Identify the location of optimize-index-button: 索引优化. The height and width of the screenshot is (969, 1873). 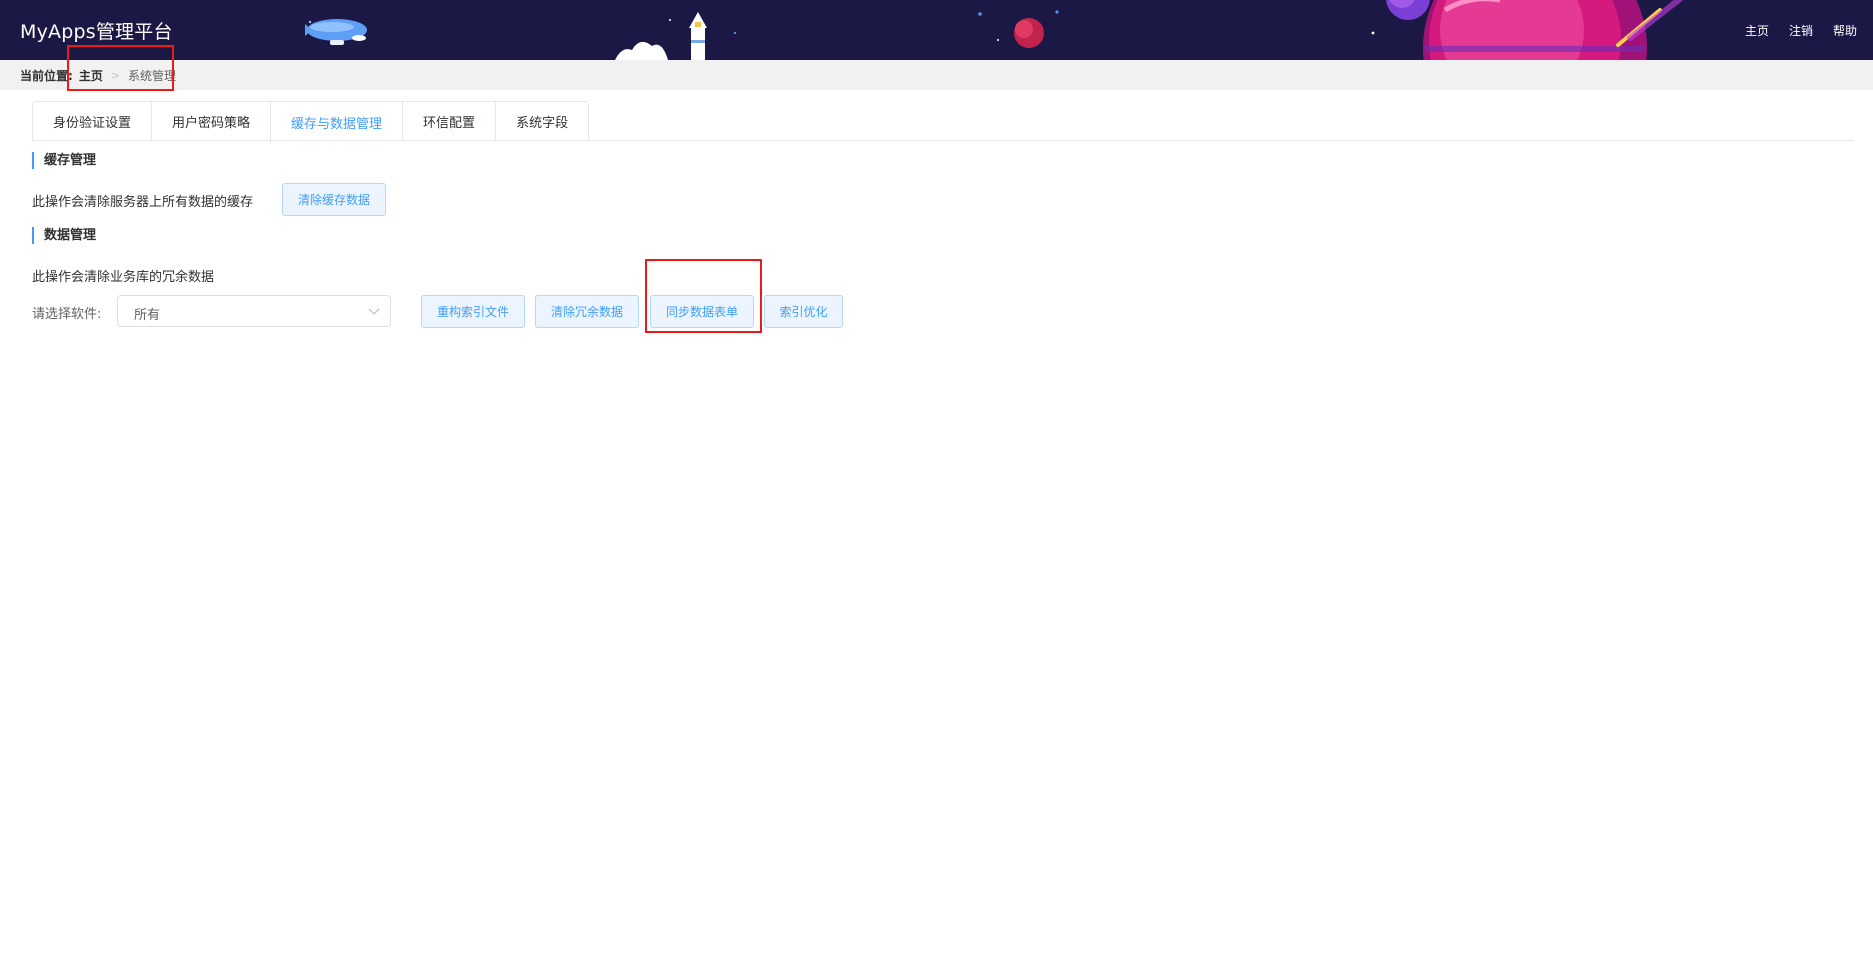
(803, 311).